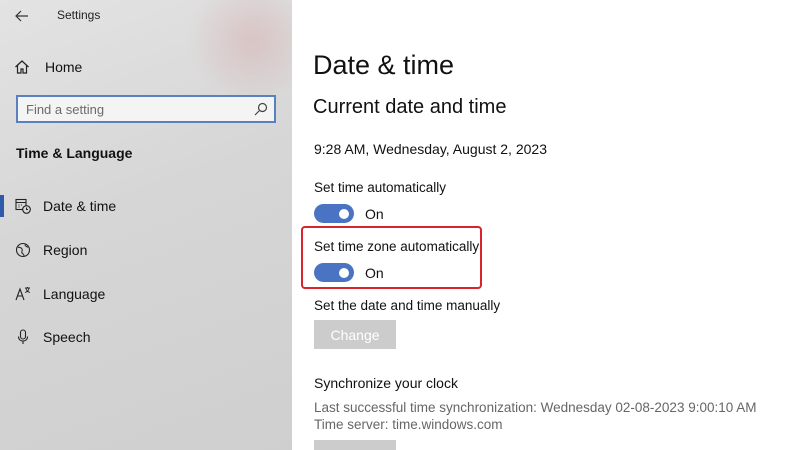 Image resolution: width=800 pixels, height=450 pixels. What do you see at coordinates (74, 153) in the screenshot?
I see `sidebar-section-title: Time & Language` at bounding box center [74, 153].